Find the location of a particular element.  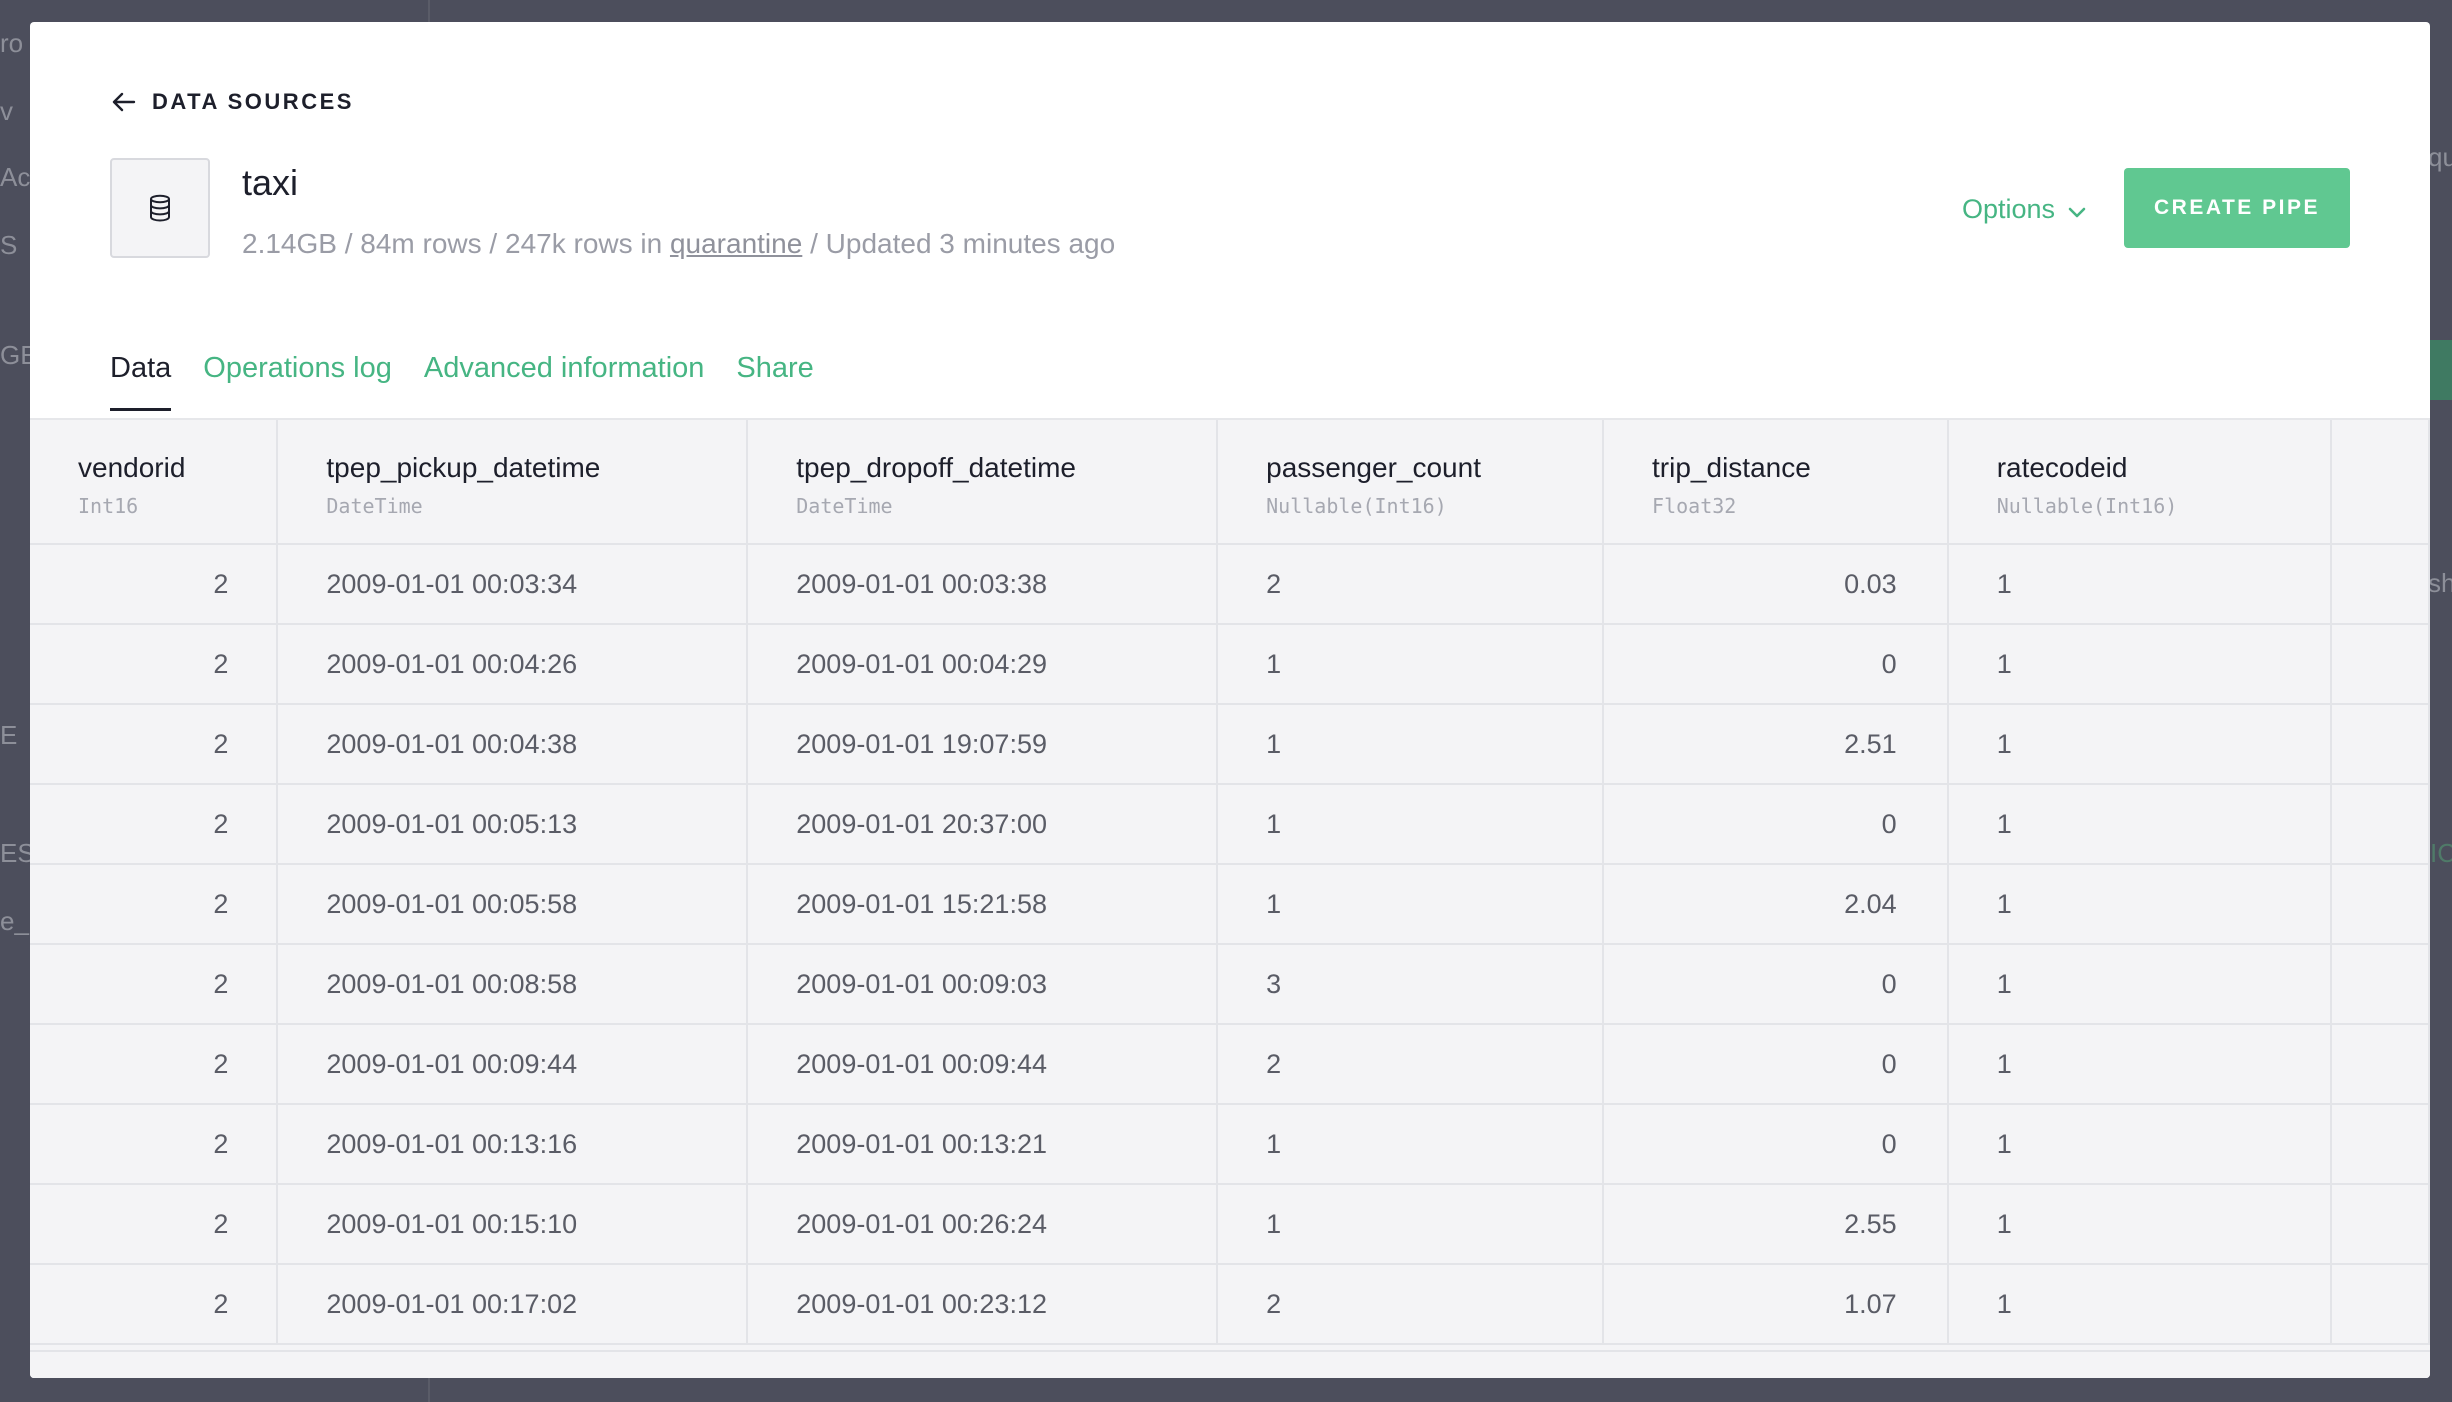

column-name: tpep_dropoff_datetime is located at coordinates (936, 467).